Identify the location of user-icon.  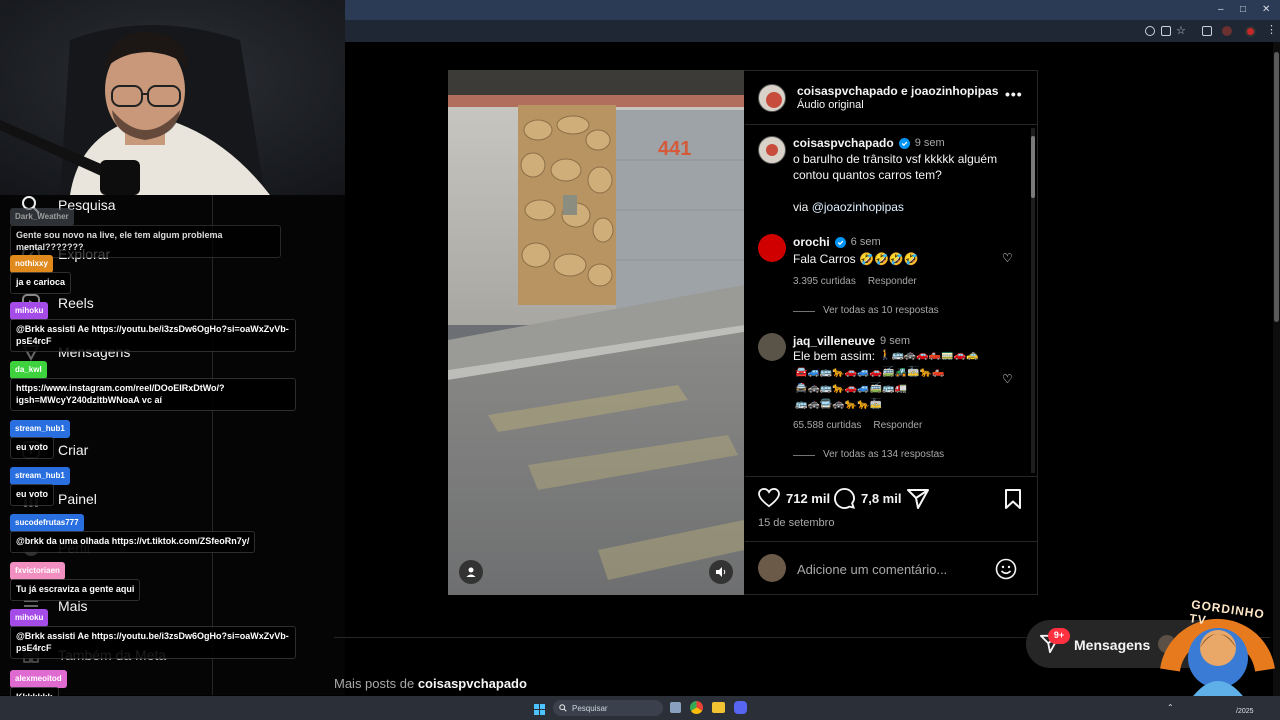
(471, 572).